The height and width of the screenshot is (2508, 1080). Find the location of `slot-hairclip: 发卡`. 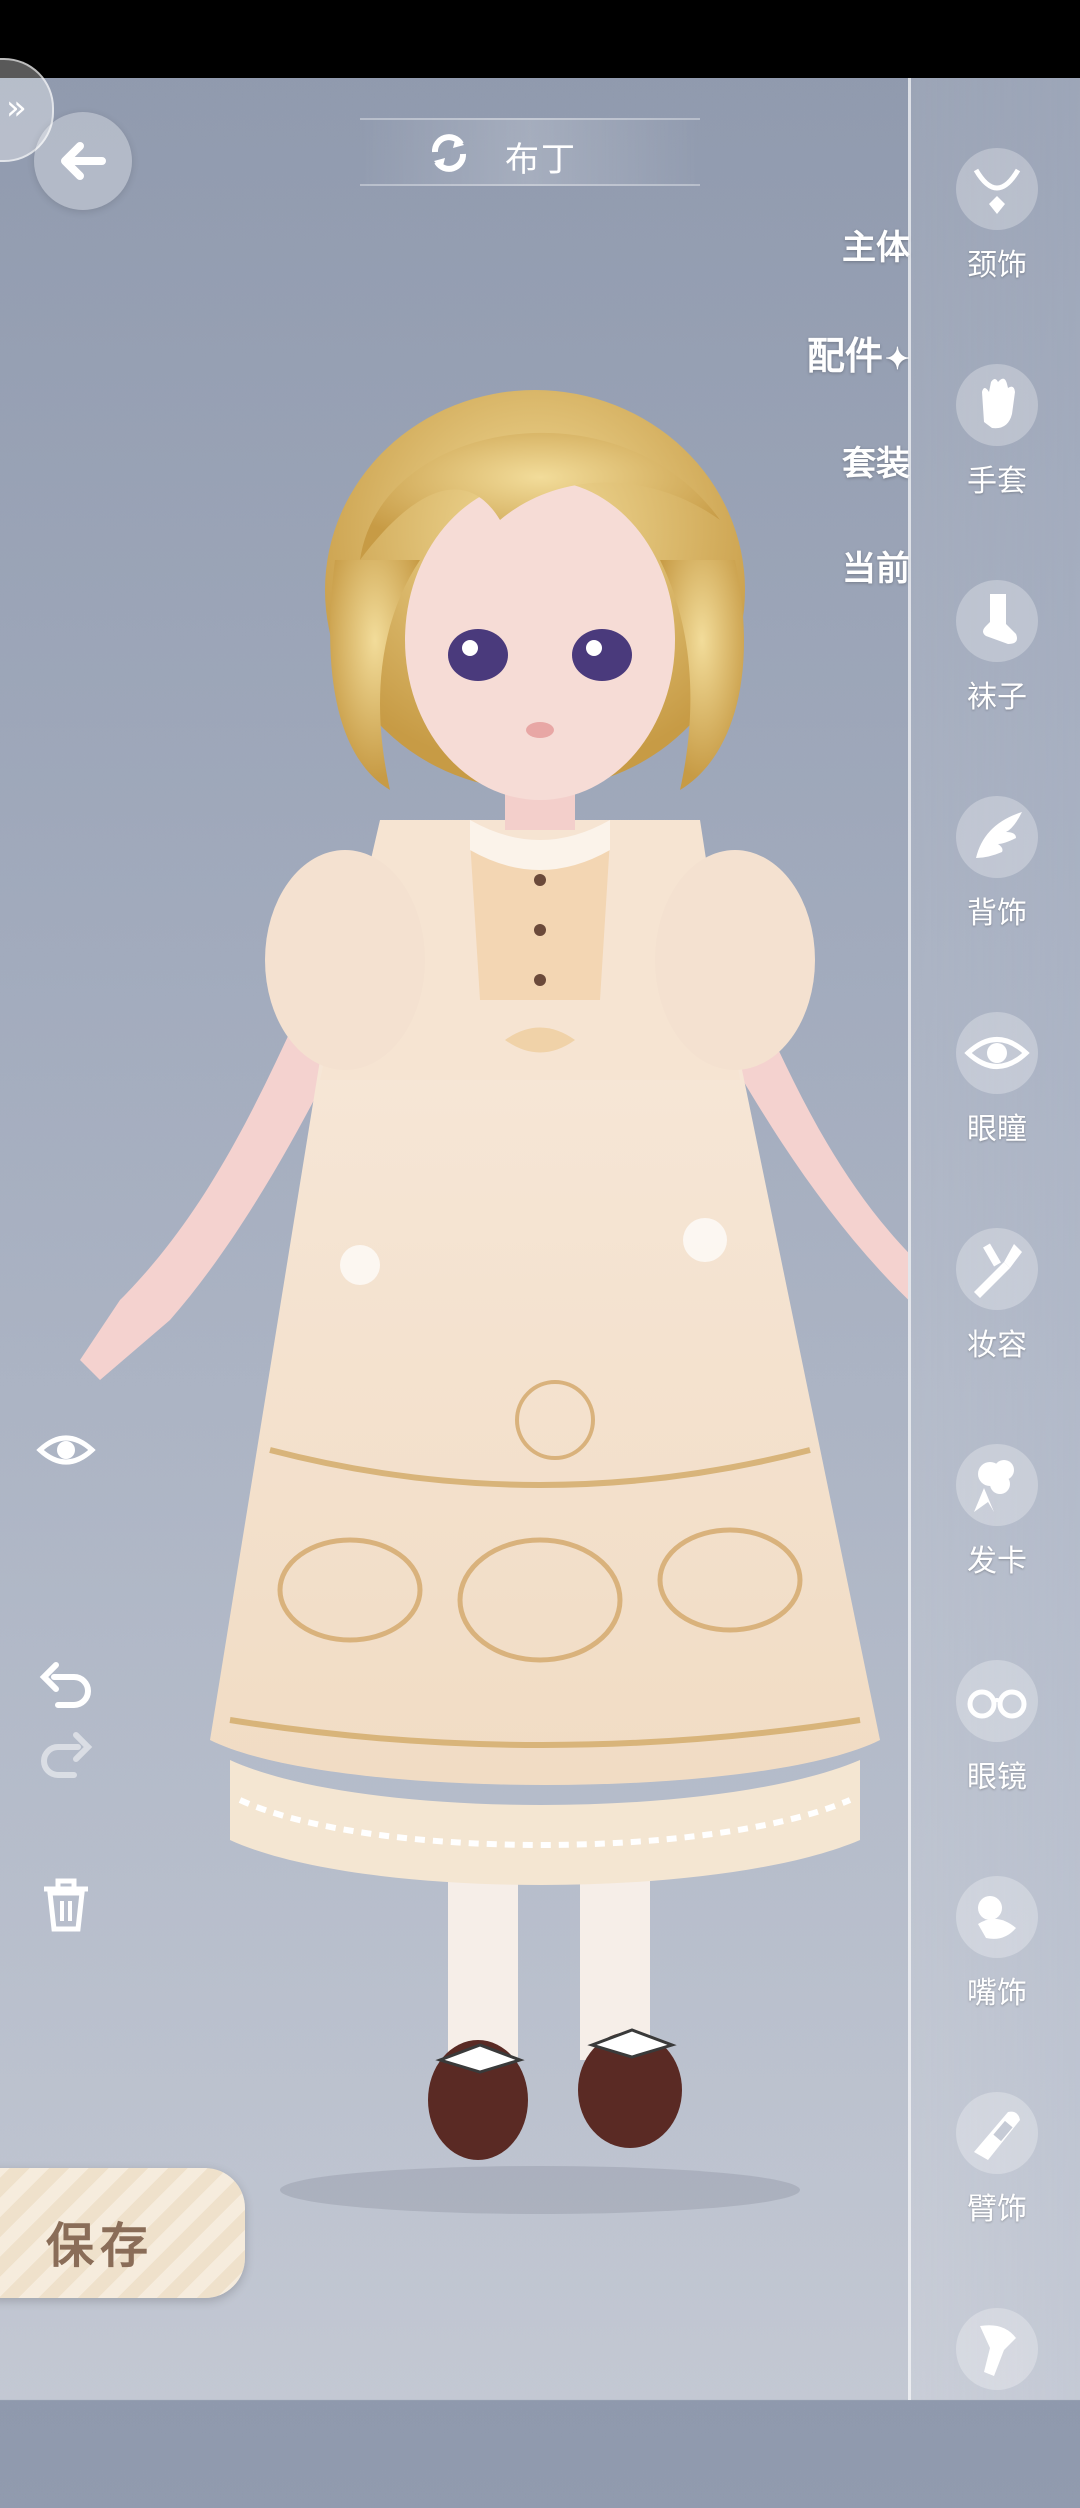

slot-hairclip: 发卡 is located at coordinates (995, 1544).